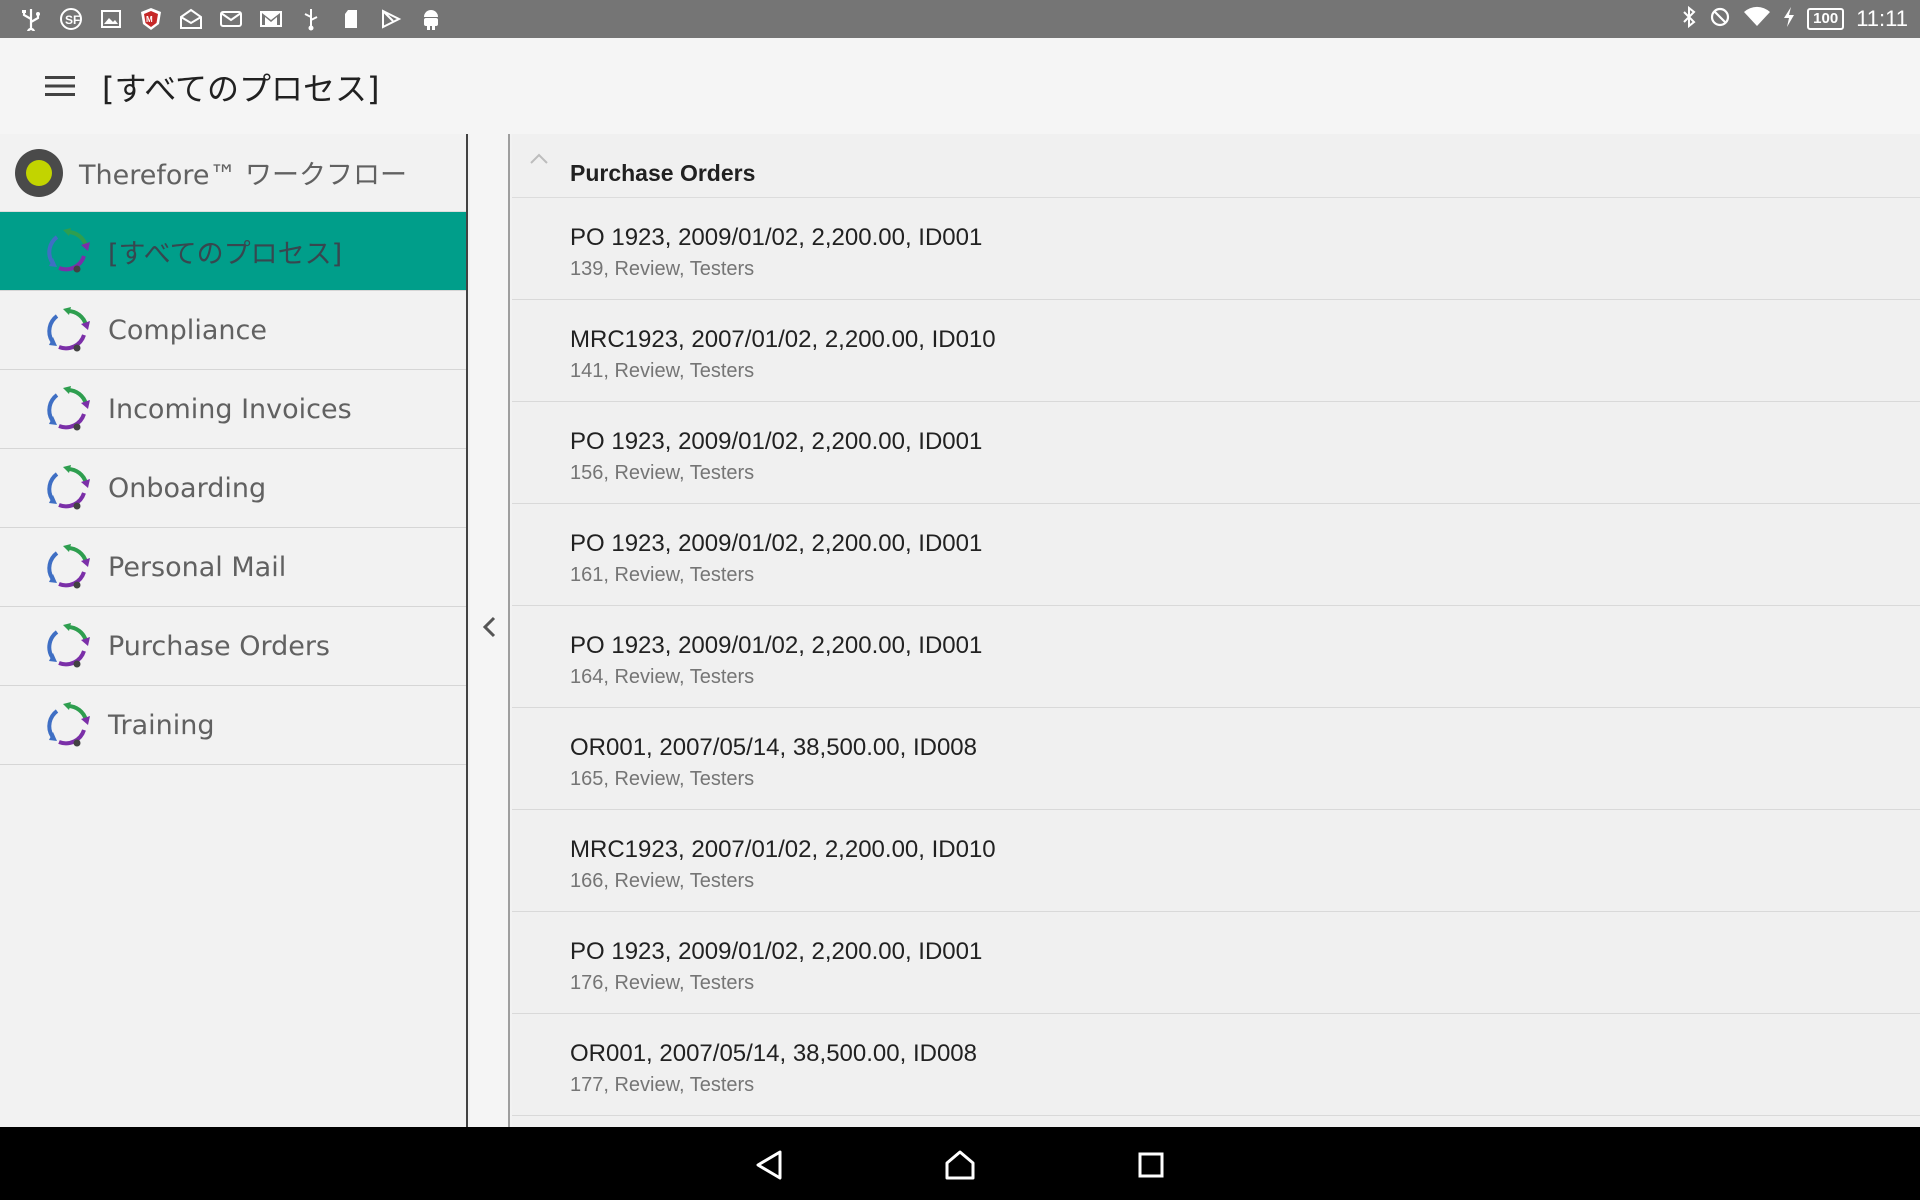 The image size is (1920, 1200). I want to click on svg-text: SF, so click(72, 20).